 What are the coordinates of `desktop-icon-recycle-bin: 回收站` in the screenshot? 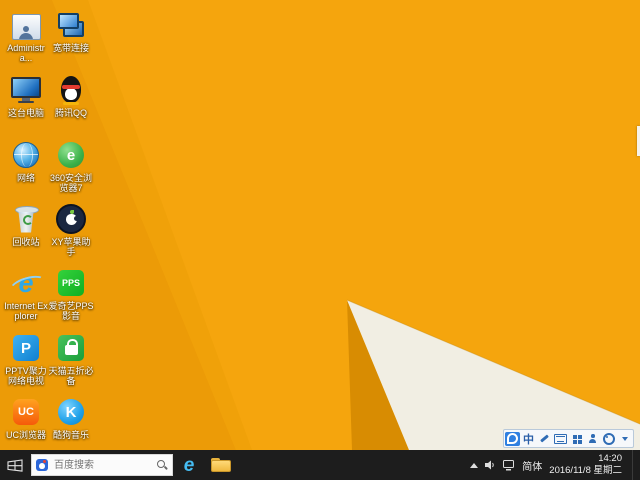 It's located at (26, 225).